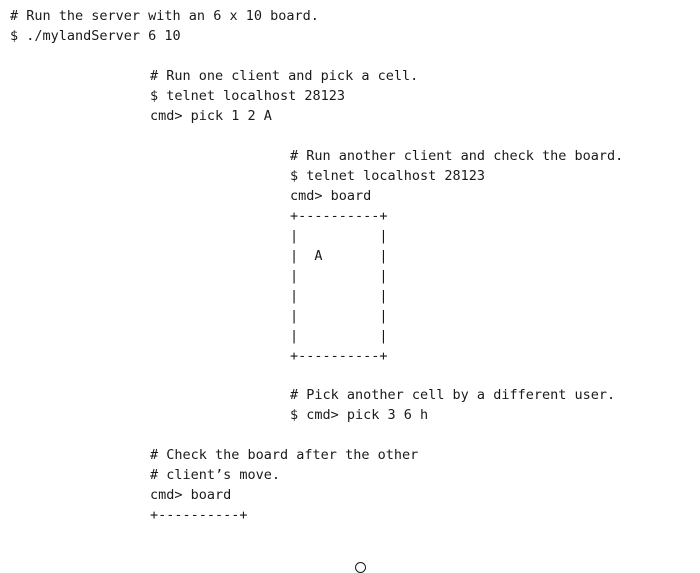  What do you see at coordinates (211, 116) in the screenshot?
I see `client1-pick-command-line: cmd> pick 1 2 A` at bounding box center [211, 116].